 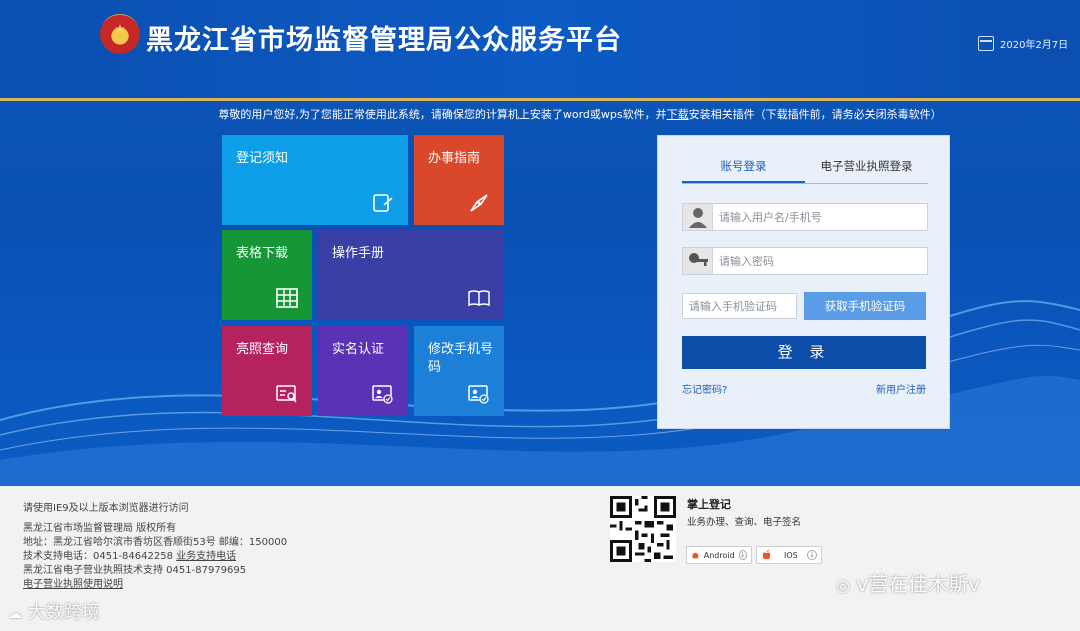 What do you see at coordinates (155, 542) in the screenshot?
I see `address-text: 地址：黑龙江省哈尔滨市香坊区香顺街53号 邮编：150000` at bounding box center [155, 542].